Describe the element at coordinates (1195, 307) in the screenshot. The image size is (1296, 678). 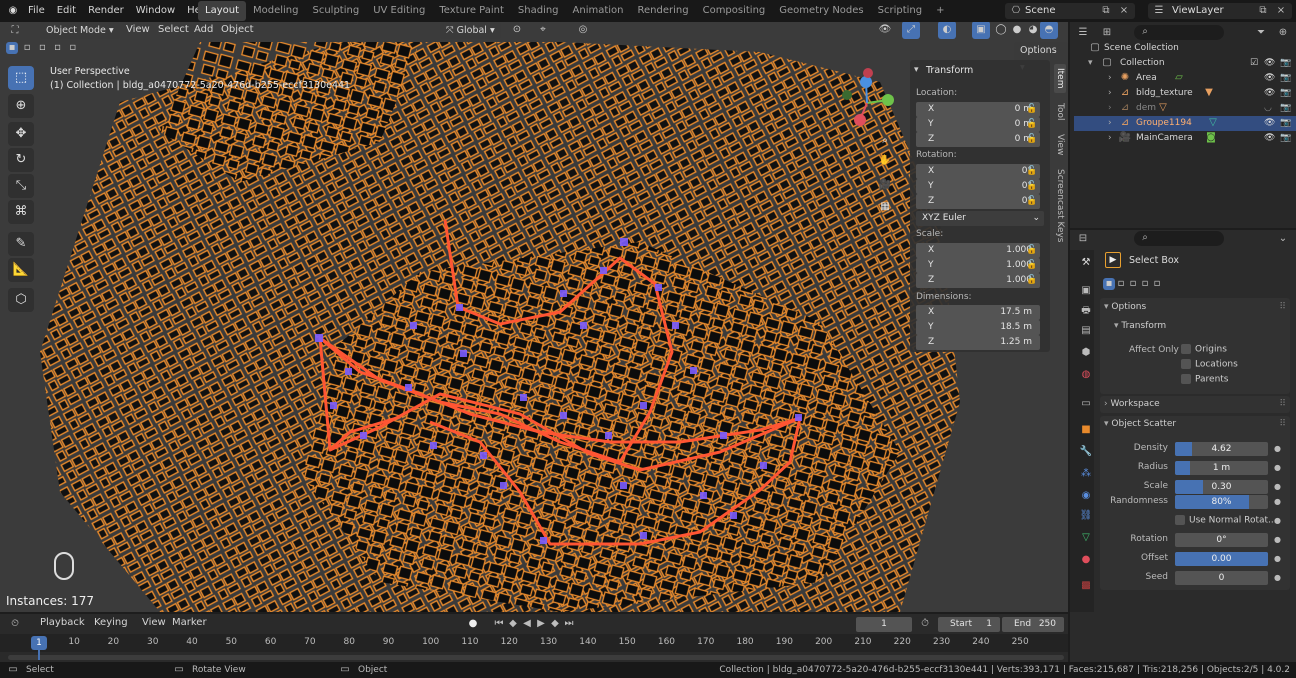
I see `options-panel-header: ▾ Options ⠿` at that location.